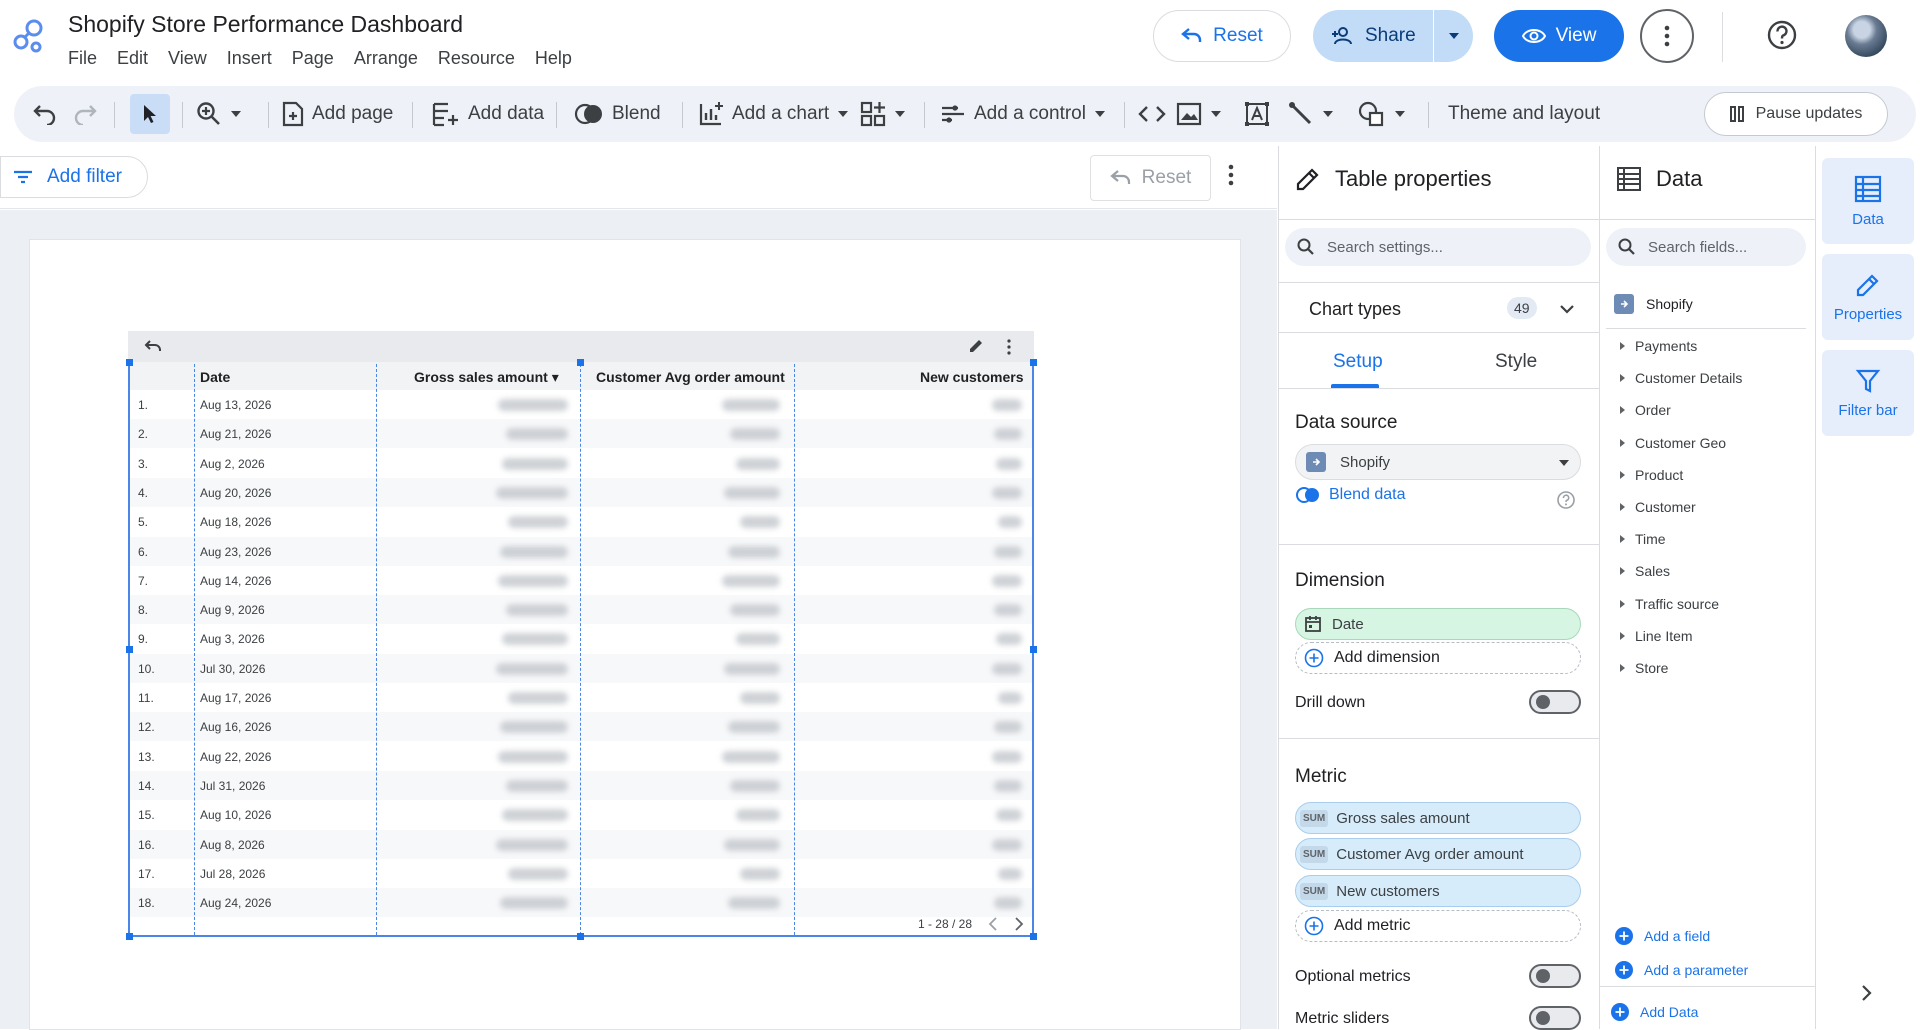 Image resolution: width=1920 pixels, height=1030 pixels. What do you see at coordinates (581, 903) in the screenshot?
I see `table-row: 18. Aug 24, 2026` at bounding box center [581, 903].